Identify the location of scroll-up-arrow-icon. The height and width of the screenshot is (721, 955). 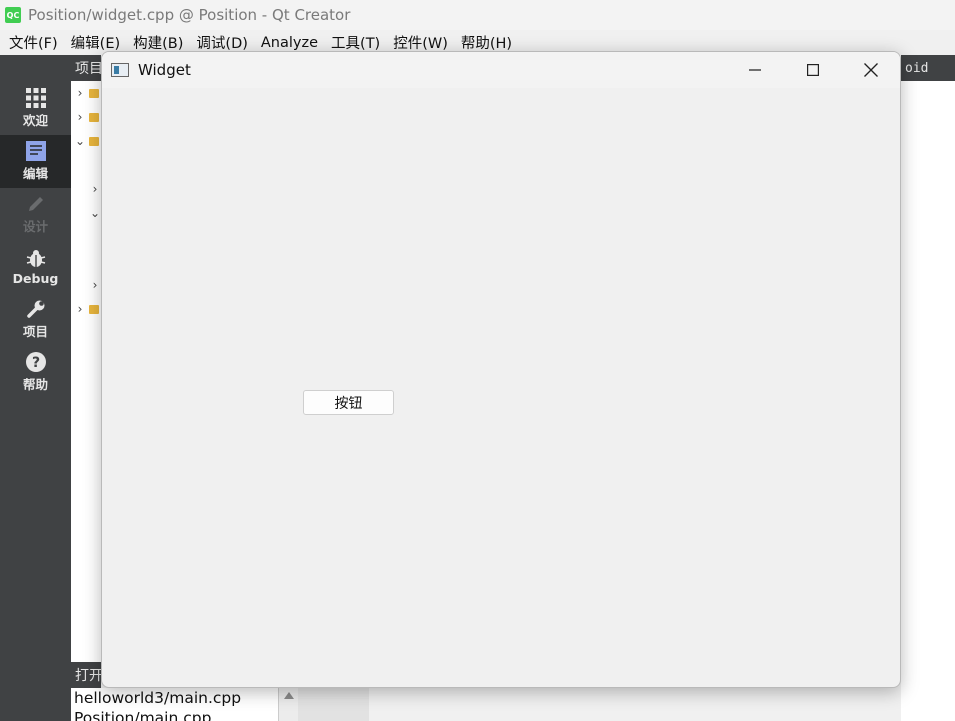
(288, 695).